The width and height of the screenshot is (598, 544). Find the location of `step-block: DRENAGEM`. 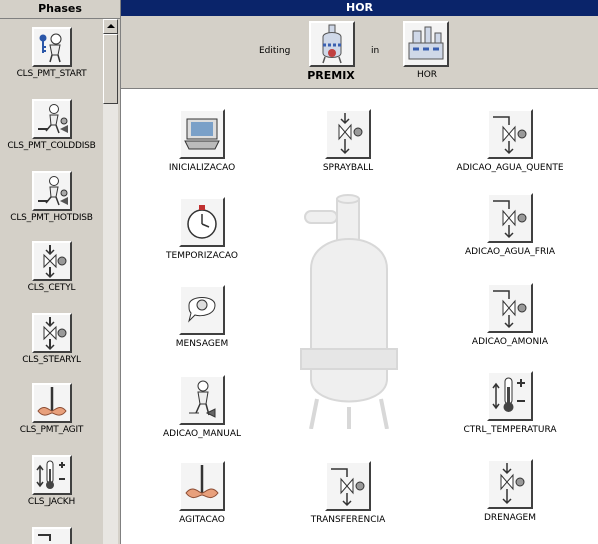

step-block: DRENAGEM is located at coordinates (510, 491).